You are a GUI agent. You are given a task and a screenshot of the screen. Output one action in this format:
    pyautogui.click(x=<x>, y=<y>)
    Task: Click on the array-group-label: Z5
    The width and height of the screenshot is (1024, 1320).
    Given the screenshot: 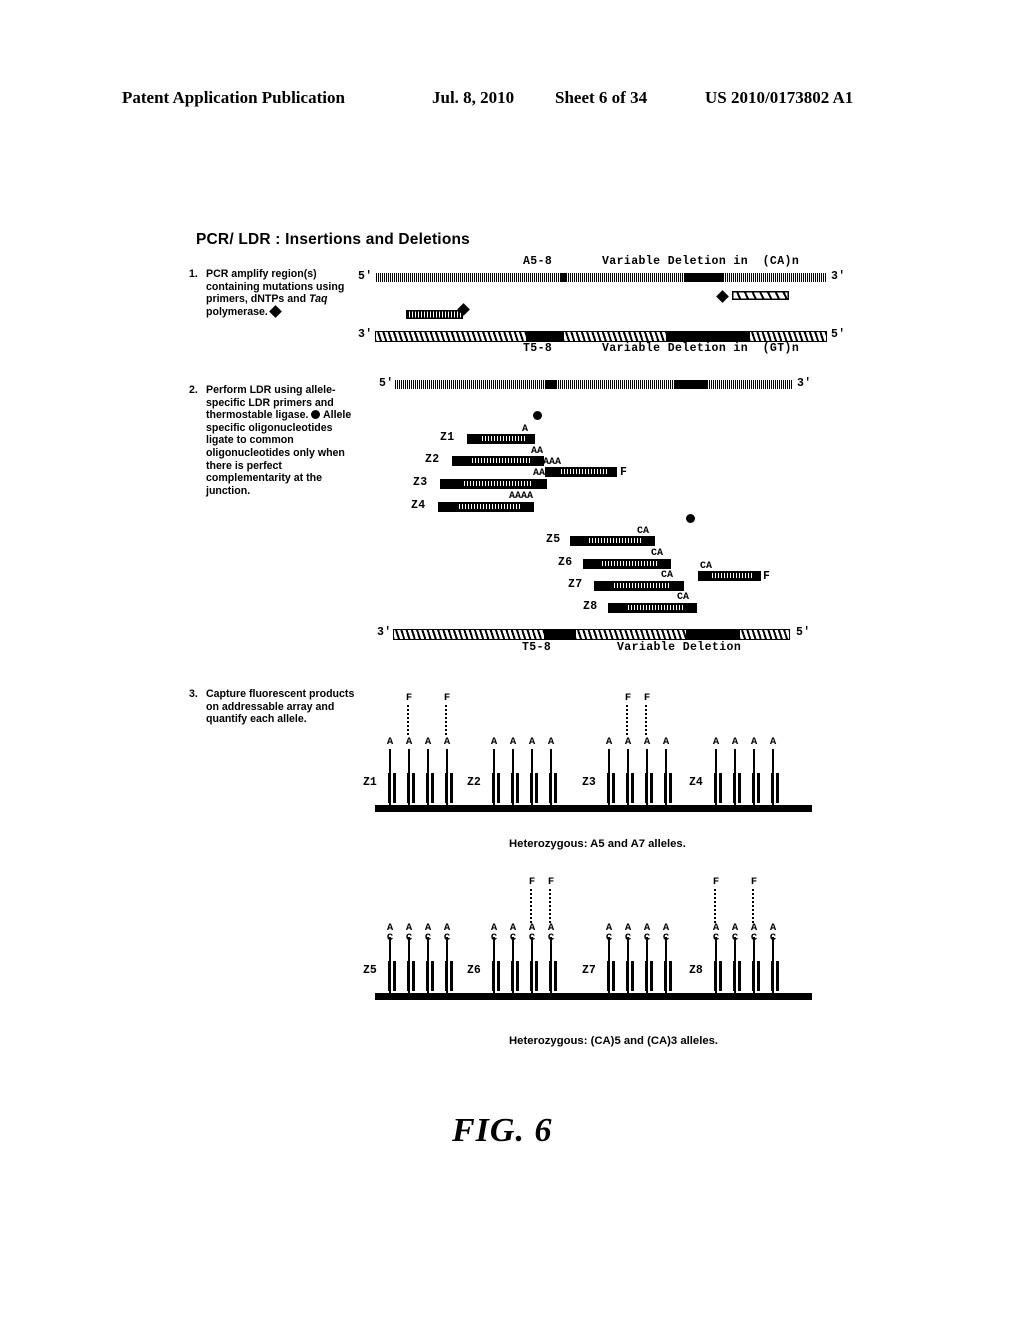 What is the action you would take?
    pyautogui.click(x=370, y=970)
    